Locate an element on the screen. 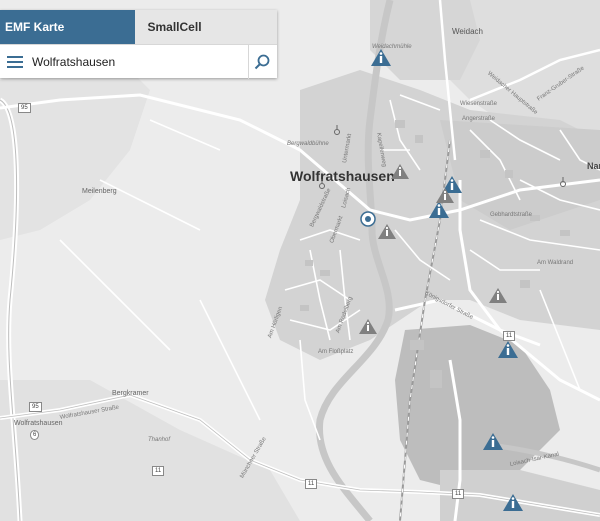 This screenshot has height=521, width=600. search-bar is located at coordinates (138, 61).